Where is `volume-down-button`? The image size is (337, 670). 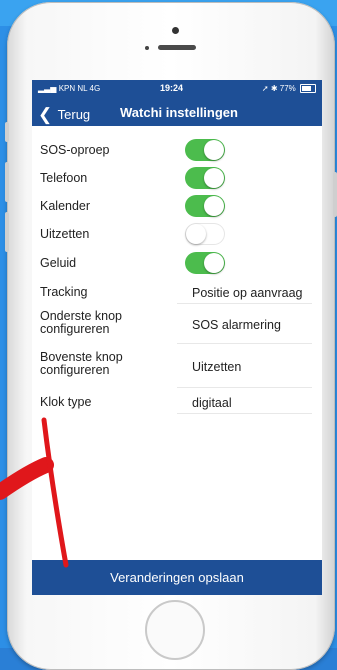 volume-down-button is located at coordinates (7, 232).